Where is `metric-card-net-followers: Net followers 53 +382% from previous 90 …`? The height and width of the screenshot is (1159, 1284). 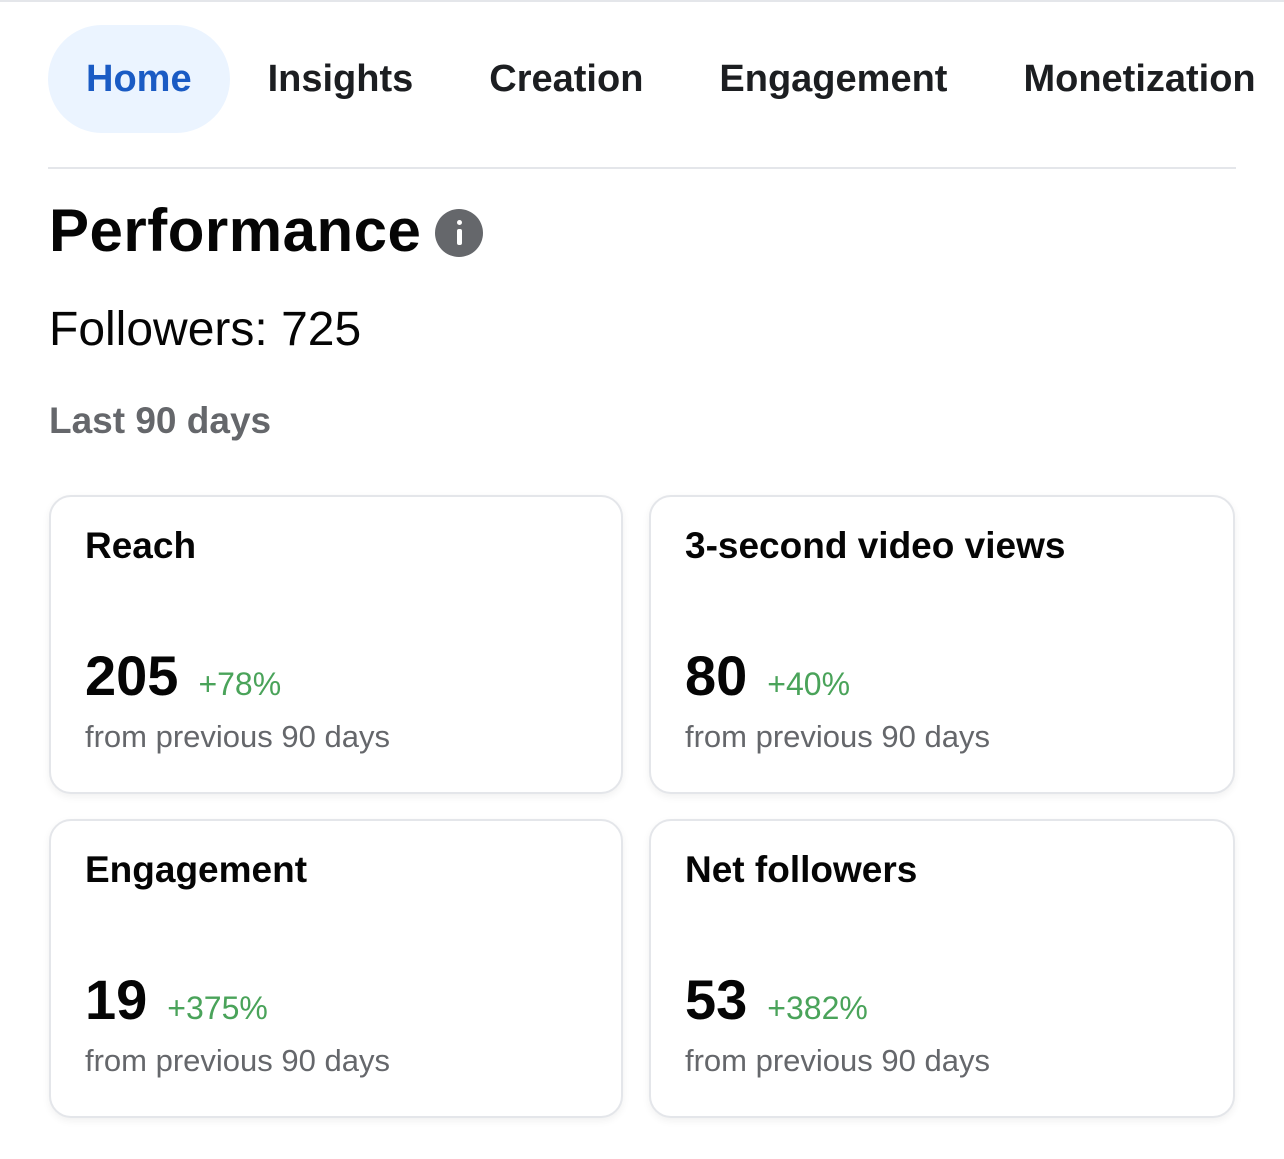 metric-card-net-followers: Net followers 53 +382% from previous 90 … is located at coordinates (942, 968).